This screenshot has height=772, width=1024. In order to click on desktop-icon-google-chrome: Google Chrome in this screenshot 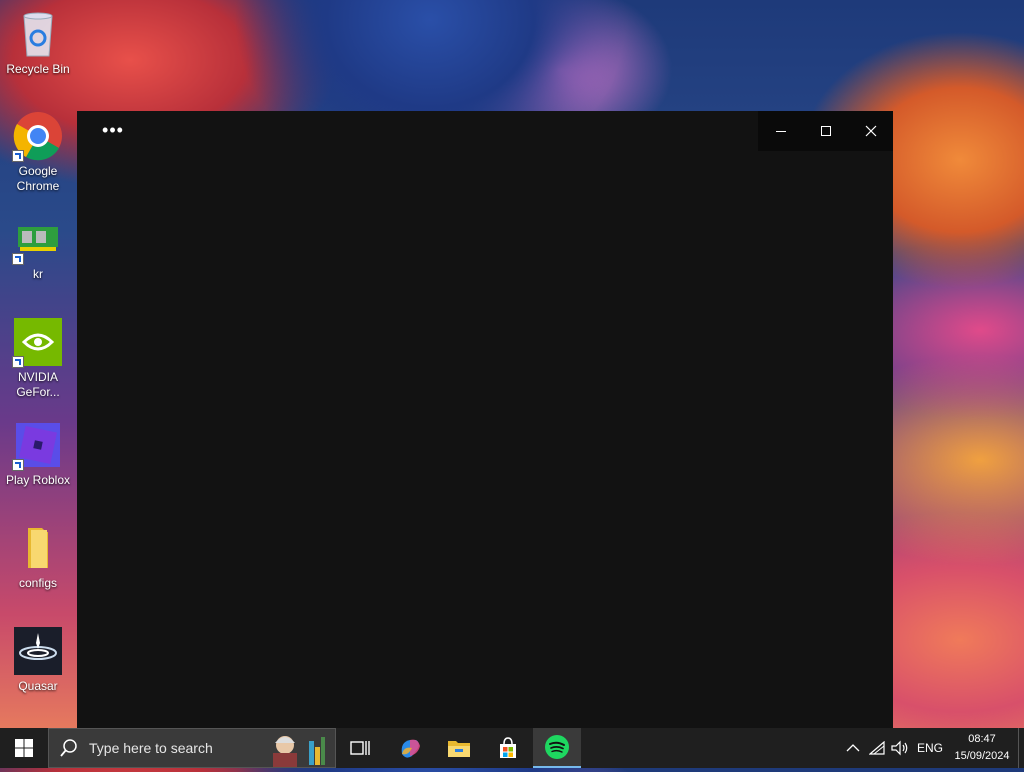, I will do `click(38, 152)`.